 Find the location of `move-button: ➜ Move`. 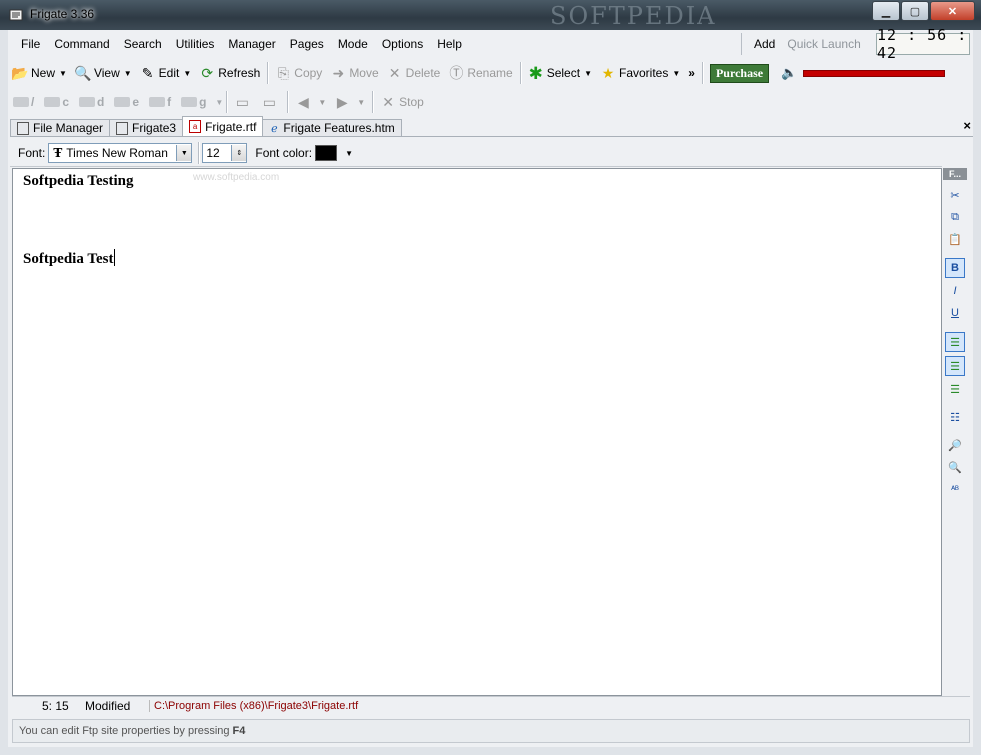

move-button: ➜ Move is located at coordinates (354, 73).